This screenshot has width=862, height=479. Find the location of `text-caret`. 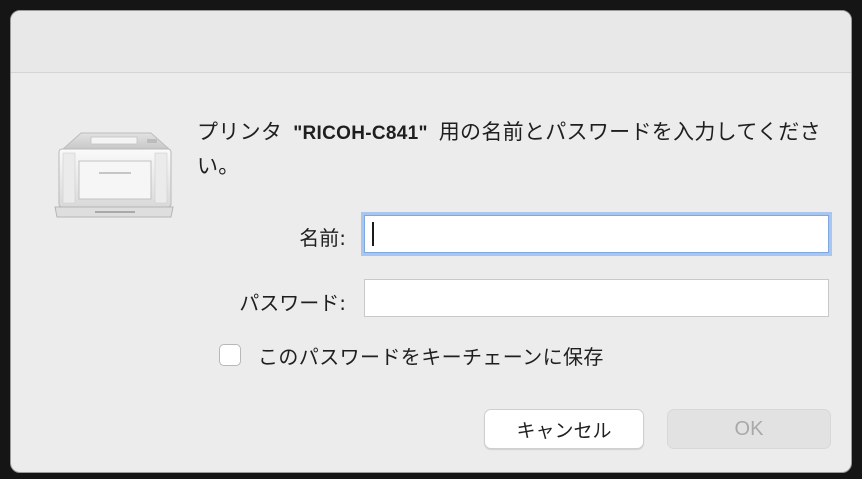

text-caret is located at coordinates (373, 234).